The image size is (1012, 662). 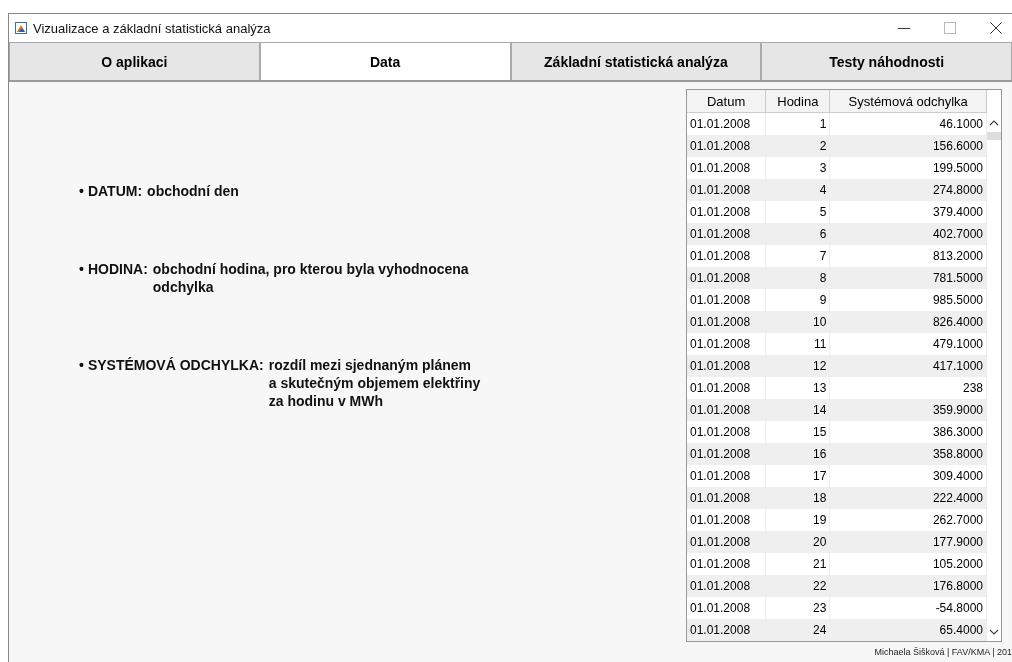 I want to click on table-cell: 20, so click(x=797, y=542).